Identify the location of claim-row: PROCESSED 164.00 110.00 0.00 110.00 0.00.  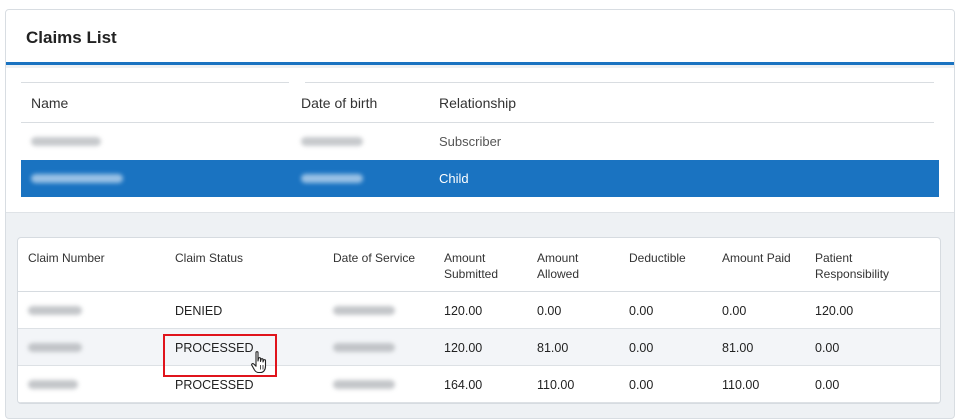
(479, 384).